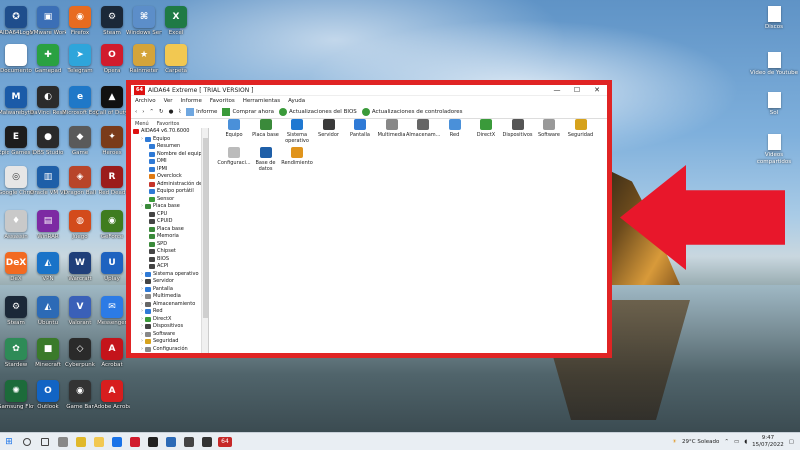 The image size is (800, 450). I want to click on volume-icon: ◖, so click(745, 442).